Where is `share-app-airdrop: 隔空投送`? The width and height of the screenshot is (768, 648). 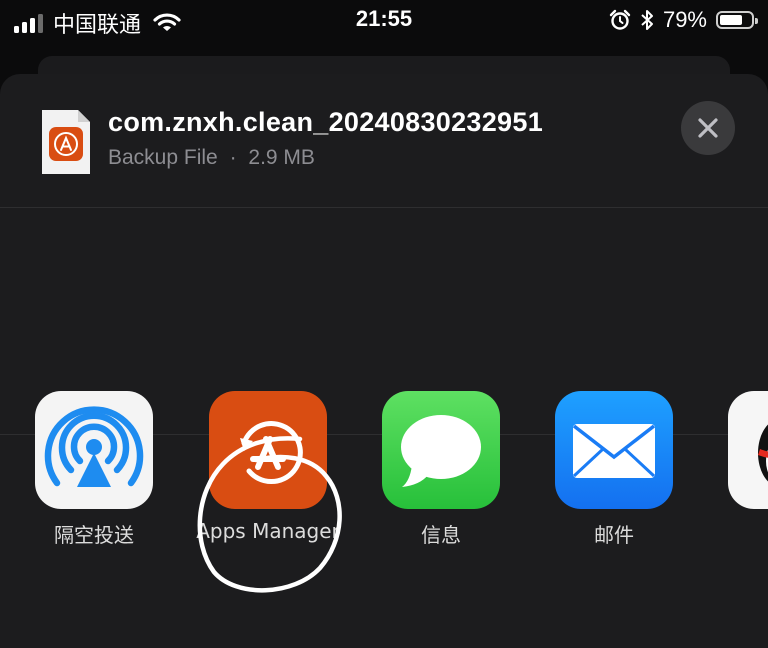
share-app-airdrop: 隔空投送 is located at coordinates (94, 469).